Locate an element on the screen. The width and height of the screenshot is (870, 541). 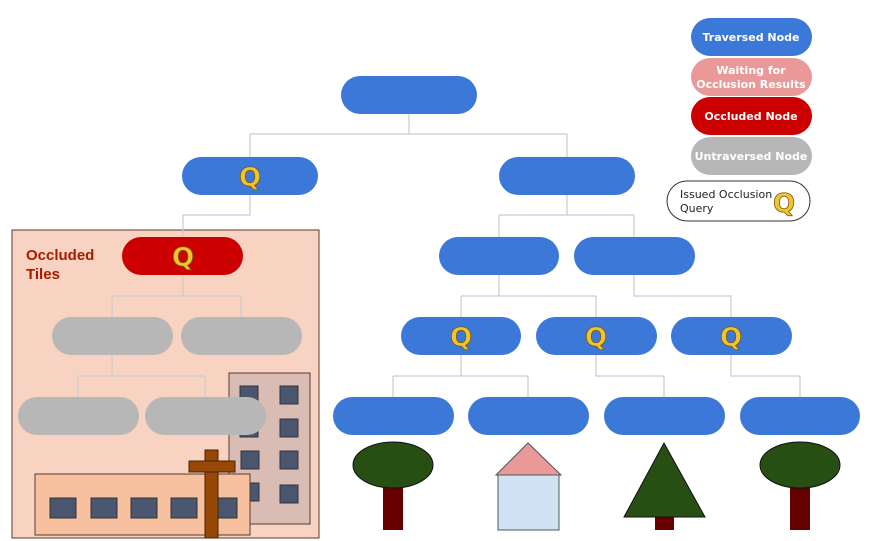
legend-waiting-label-1: Waiting for is located at coordinates (751, 70).